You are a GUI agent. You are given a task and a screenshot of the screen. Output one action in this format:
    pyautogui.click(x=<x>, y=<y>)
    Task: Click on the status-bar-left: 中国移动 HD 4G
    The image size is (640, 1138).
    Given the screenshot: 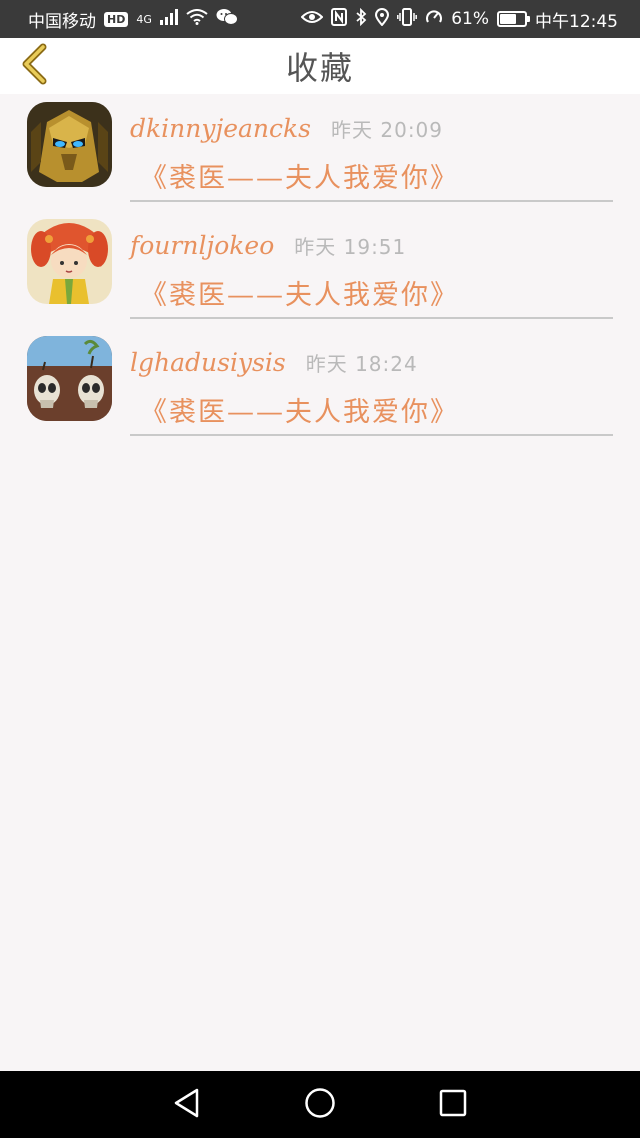 What is the action you would take?
    pyautogui.click(x=133, y=19)
    